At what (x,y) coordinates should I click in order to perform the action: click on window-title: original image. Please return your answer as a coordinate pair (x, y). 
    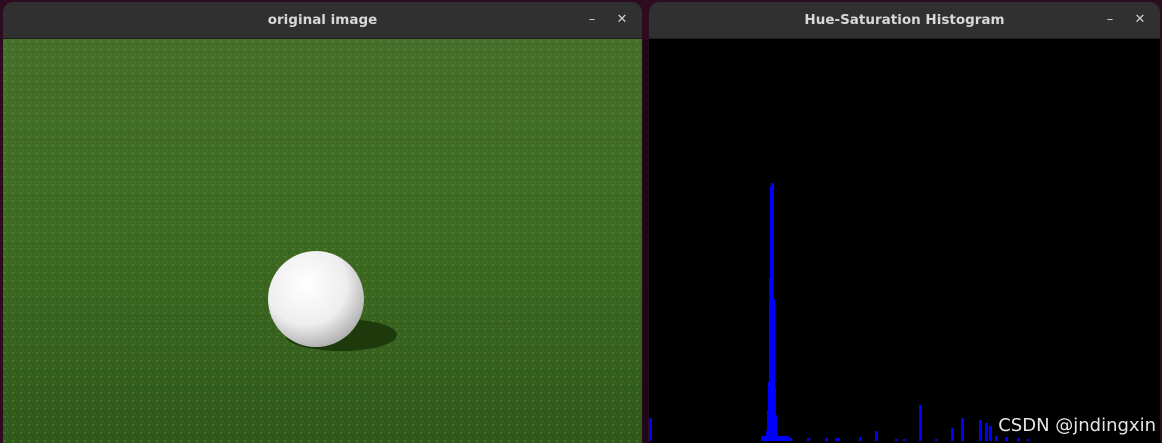
    Looking at the image, I should click on (322, 20).